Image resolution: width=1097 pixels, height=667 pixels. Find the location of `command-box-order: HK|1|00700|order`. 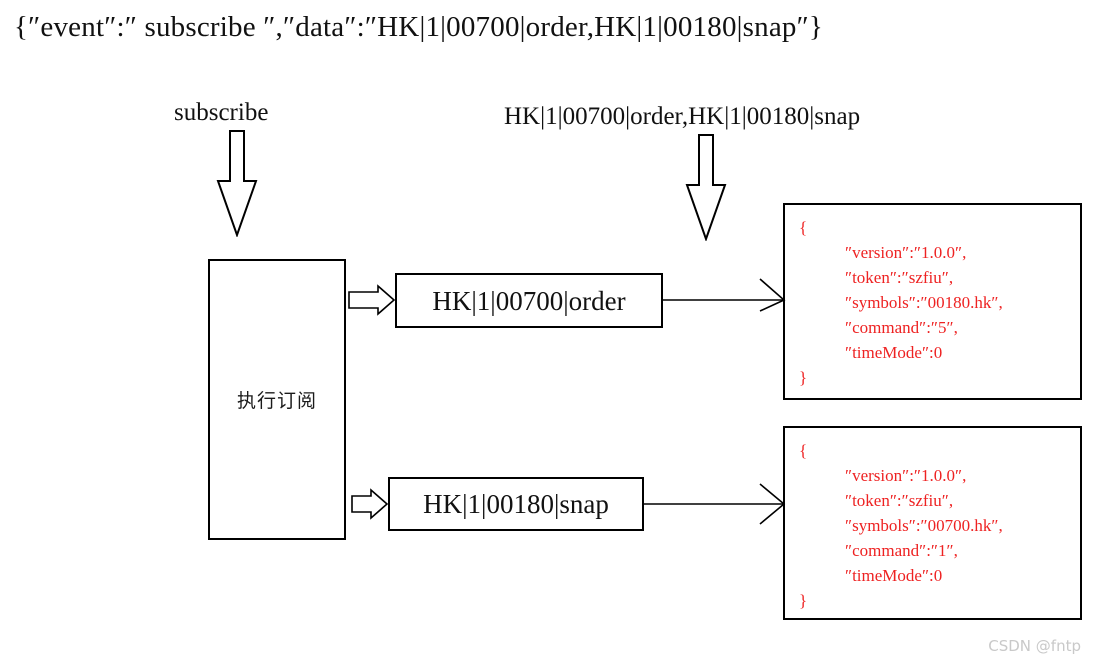

command-box-order: HK|1|00700|order is located at coordinates (529, 300).